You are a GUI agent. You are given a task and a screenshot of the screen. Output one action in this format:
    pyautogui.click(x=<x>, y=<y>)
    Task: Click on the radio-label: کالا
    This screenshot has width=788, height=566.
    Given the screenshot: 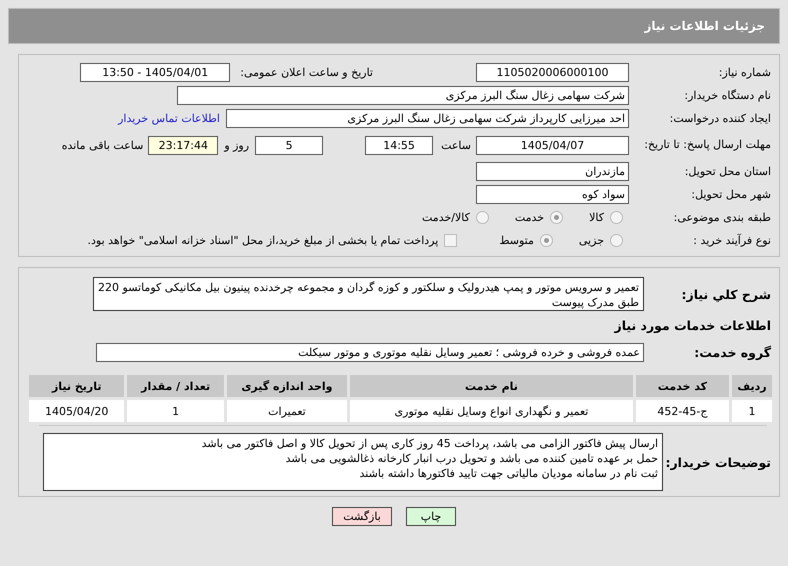 What is the action you would take?
    pyautogui.click(x=596, y=217)
    